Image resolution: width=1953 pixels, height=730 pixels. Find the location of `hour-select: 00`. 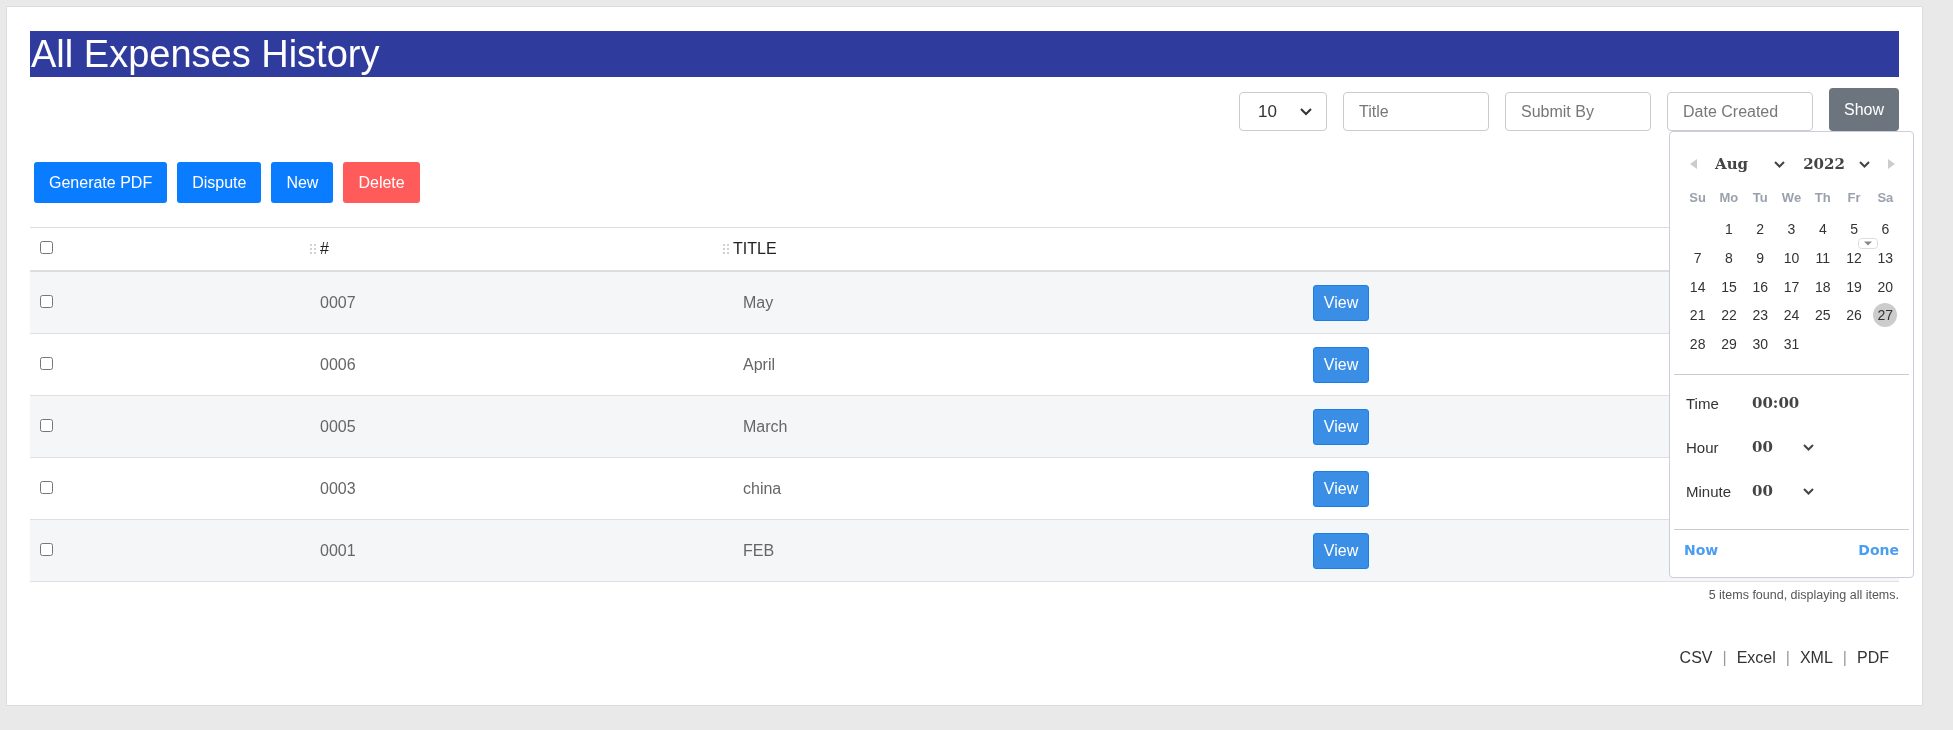

hour-select: 00 is located at coordinates (1783, 447).